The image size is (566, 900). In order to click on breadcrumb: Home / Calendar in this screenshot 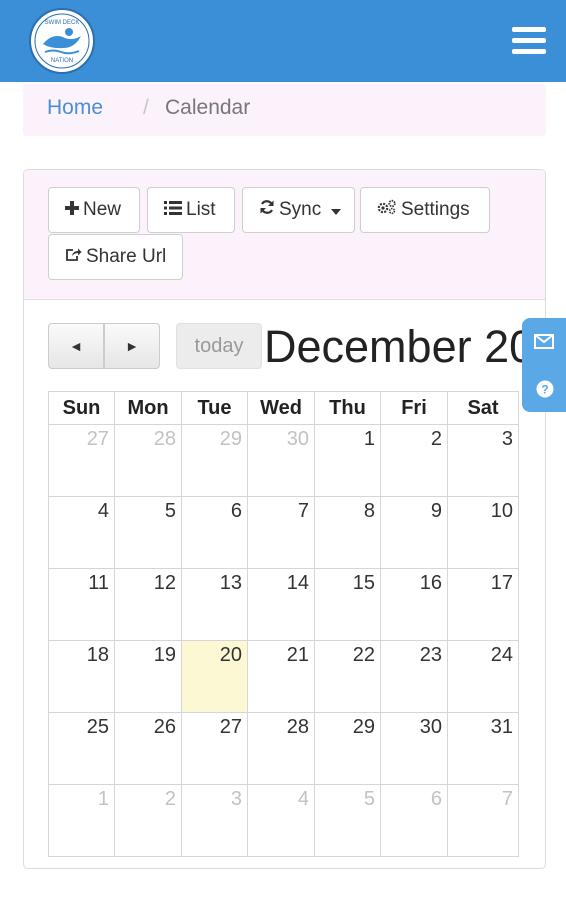, I will do `click(284, 110)`.